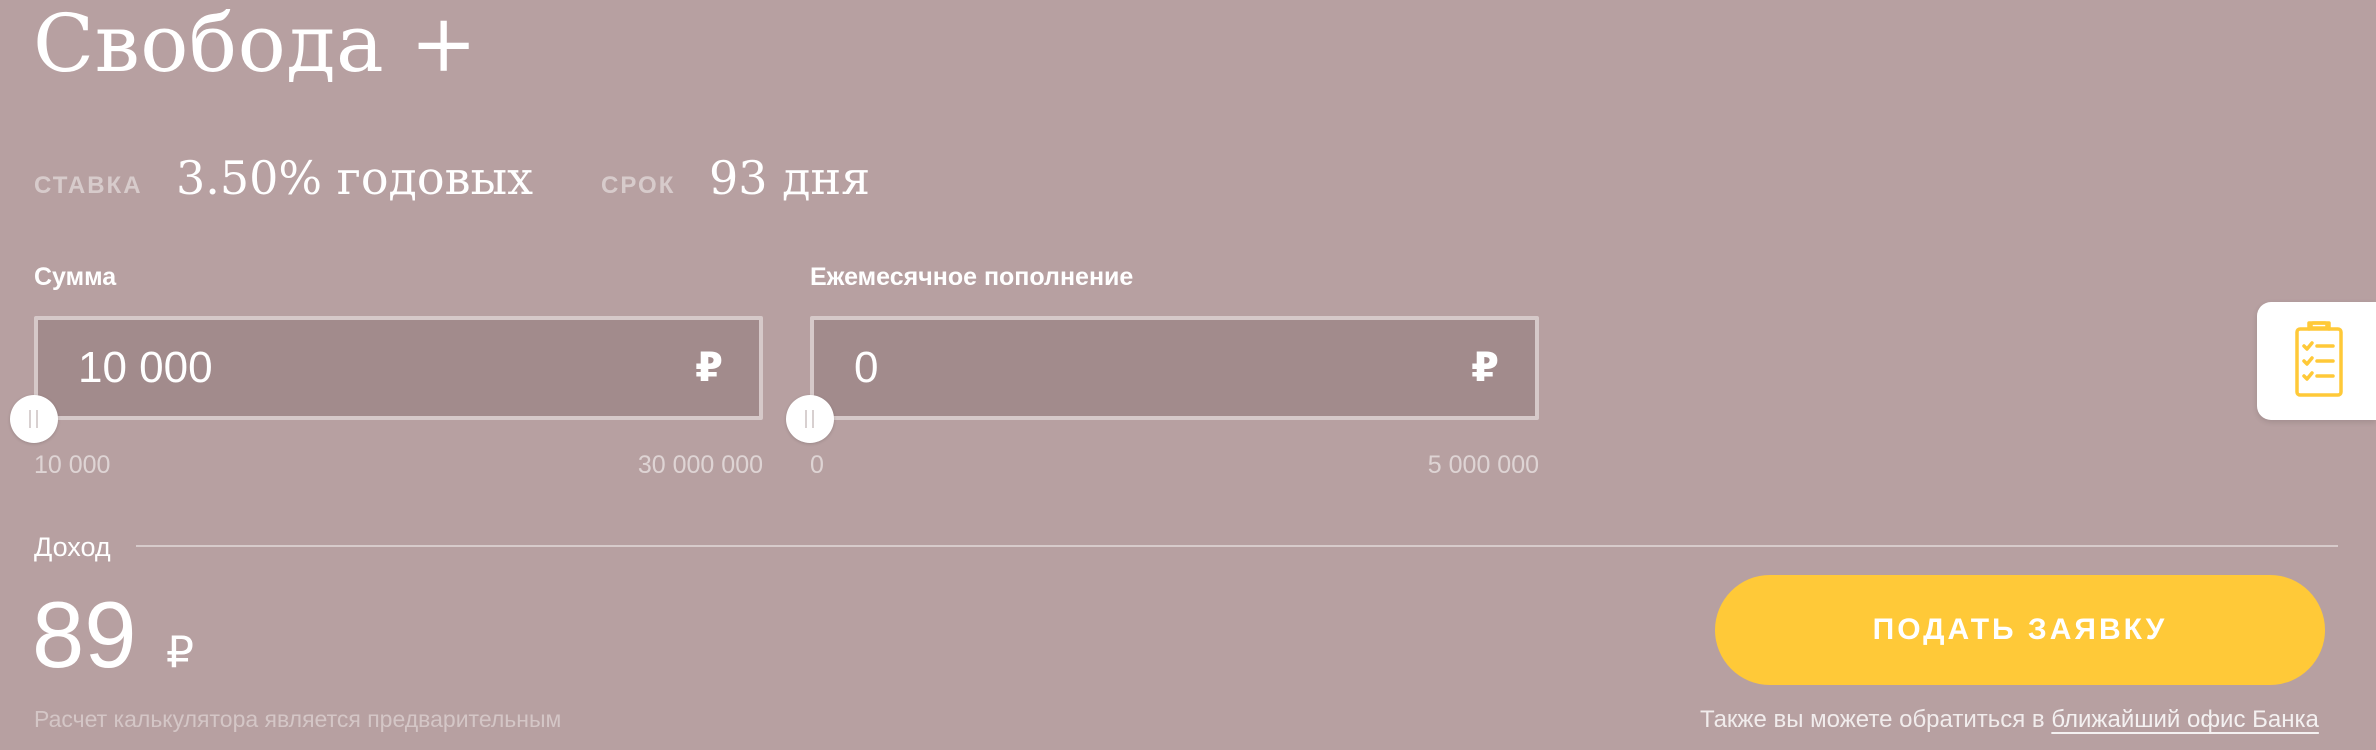 The height and width of the screenshot is (750, 2376). Describe the element at coordinates (2185, 719) in the screenshot. I see `nearest-office-link: ближайший офис Банка` at that location.